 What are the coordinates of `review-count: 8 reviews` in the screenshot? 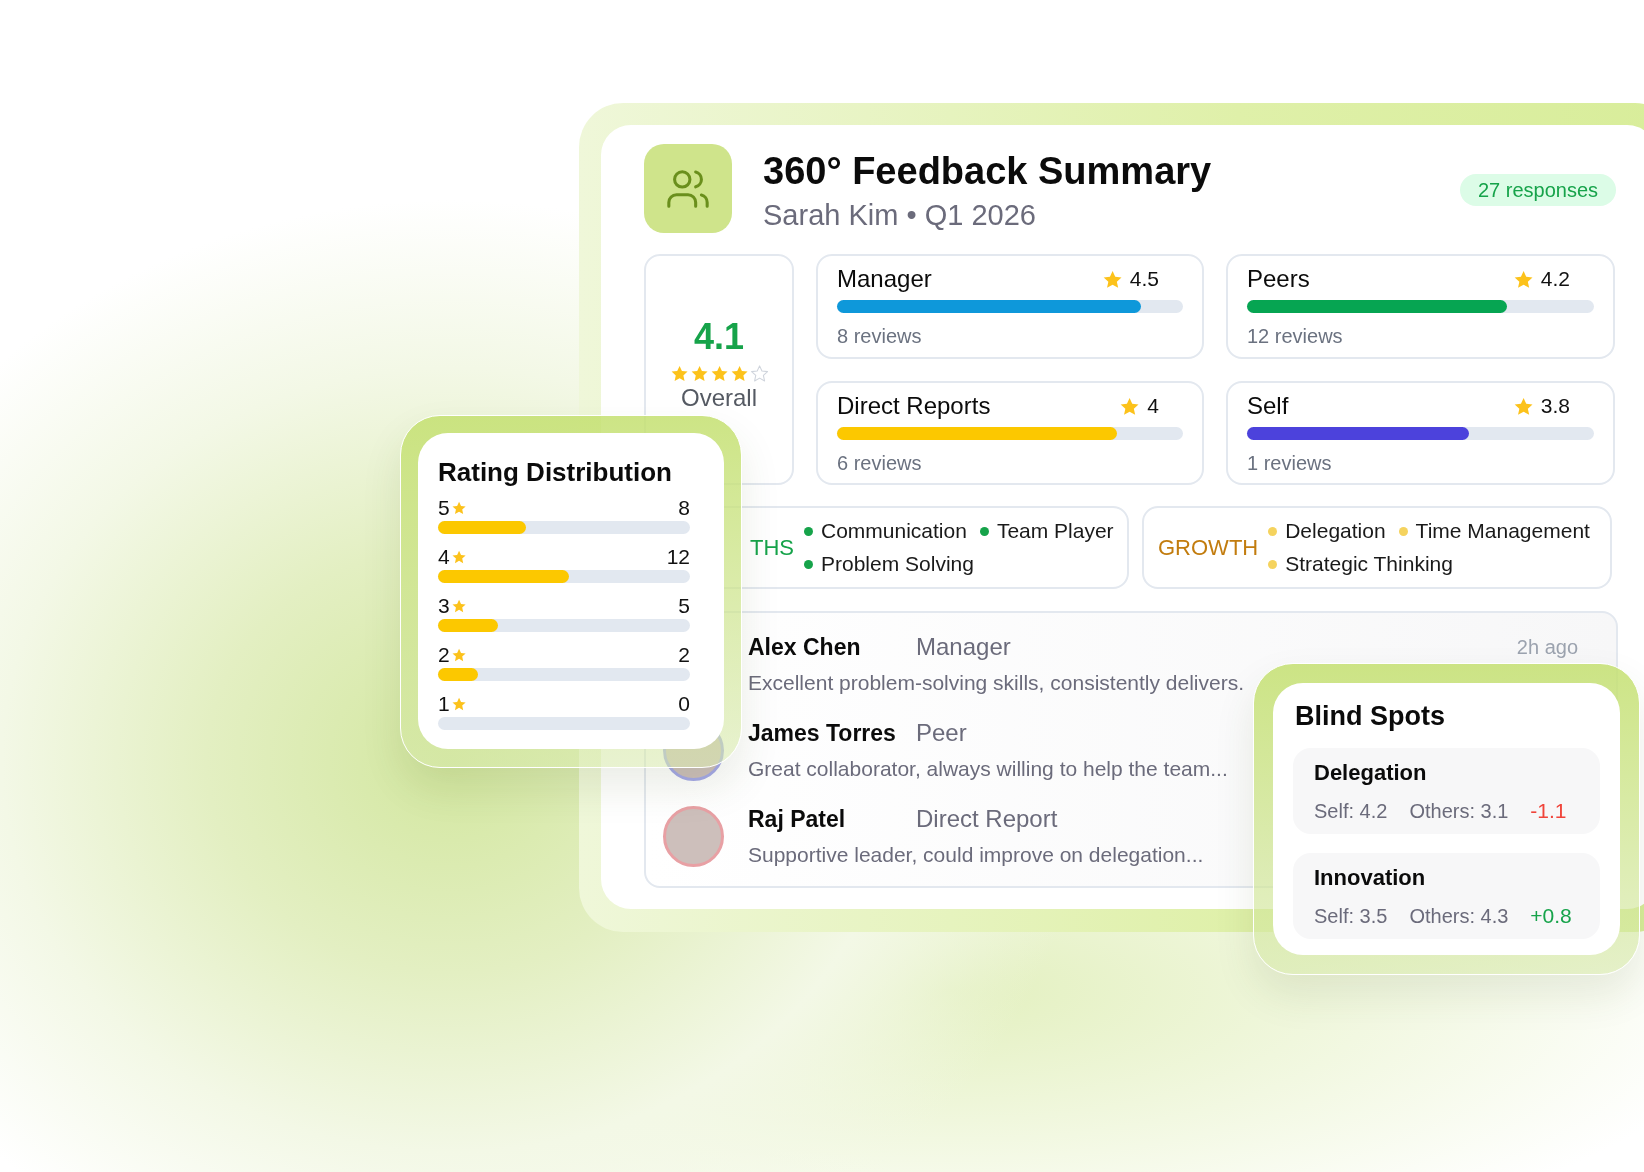 It's located at (879, 336).